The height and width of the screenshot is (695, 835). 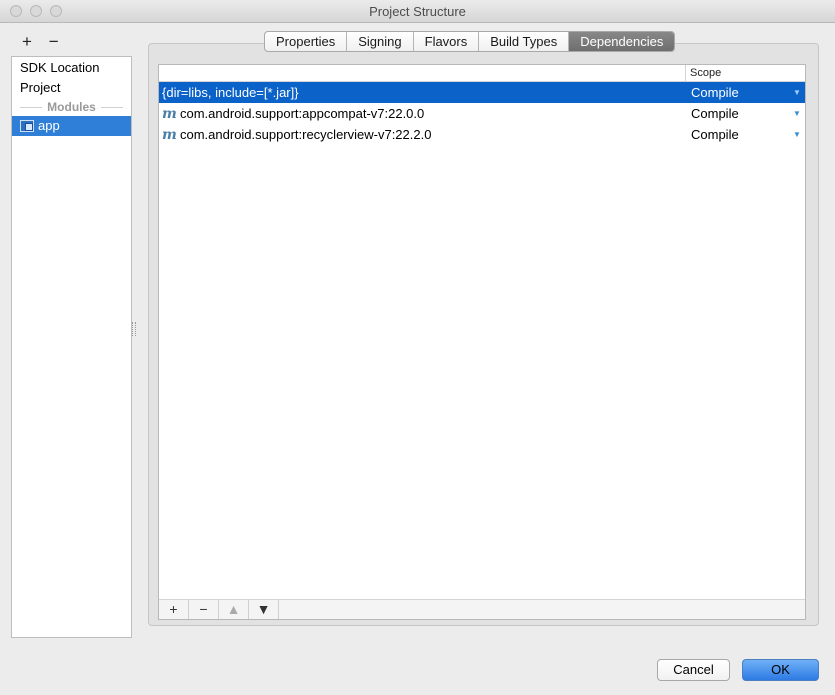 I want to click on tab-properties: Properties, so click(x=306, y=41).